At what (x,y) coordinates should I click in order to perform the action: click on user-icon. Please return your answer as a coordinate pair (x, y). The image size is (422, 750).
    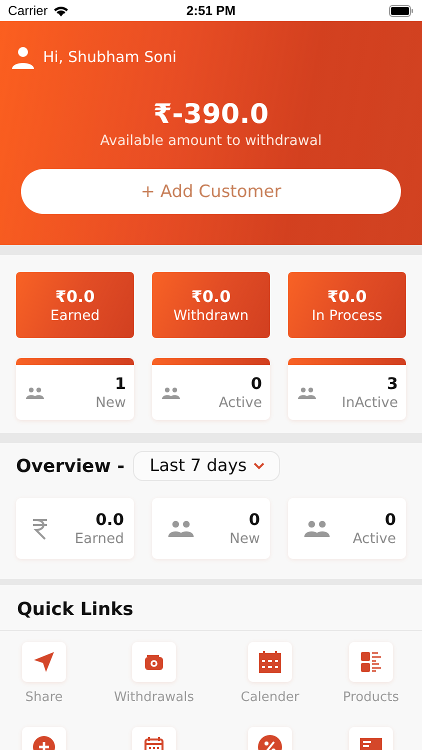
    Looking at the image, I should click on (23, 57).